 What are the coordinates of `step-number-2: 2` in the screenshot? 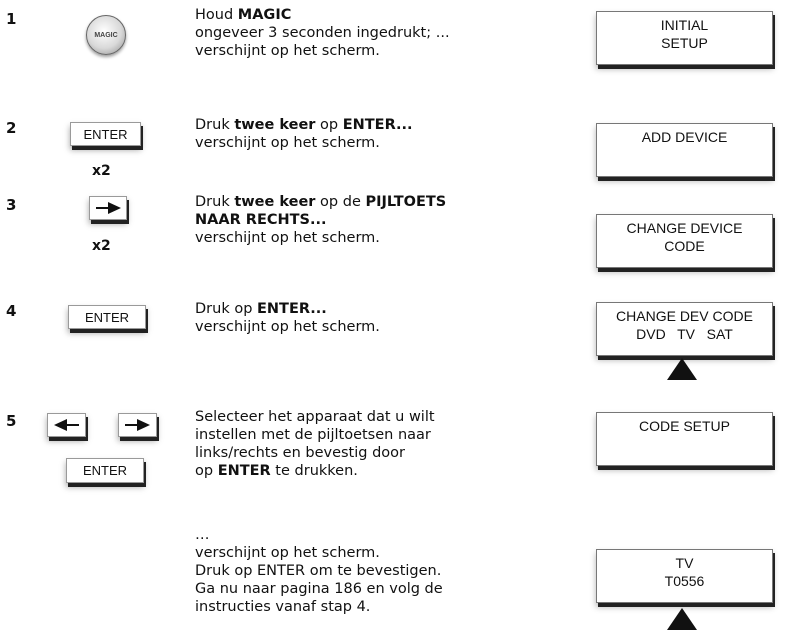 It's located at (11, 128).